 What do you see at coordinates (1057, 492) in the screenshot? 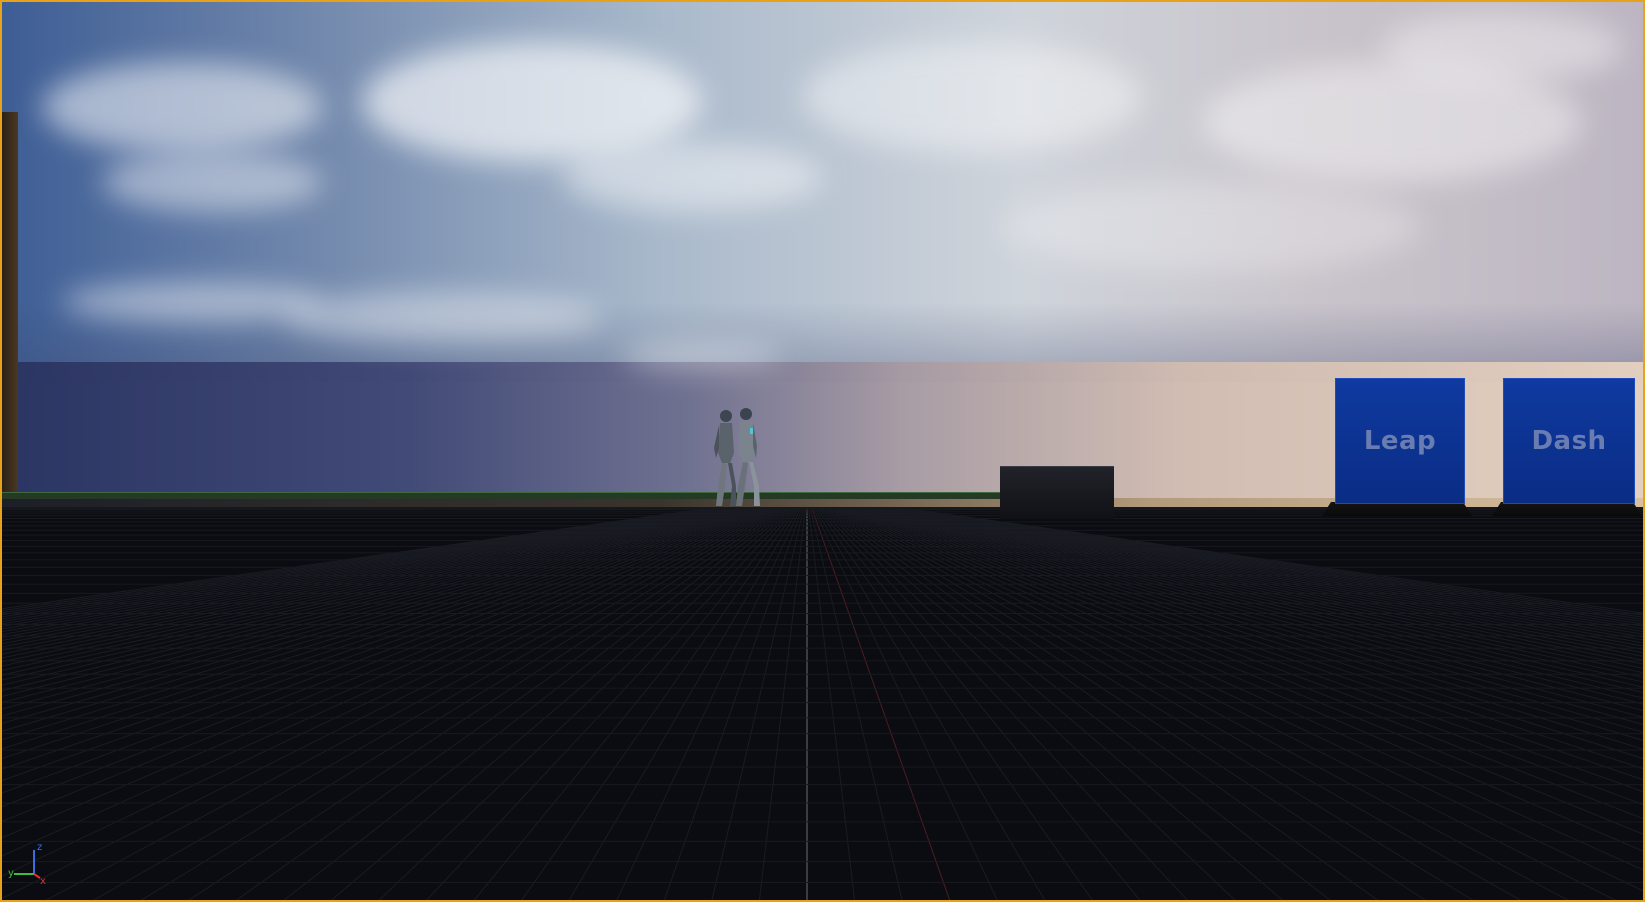
I see `step-block` at bounding box center [1057, 492].